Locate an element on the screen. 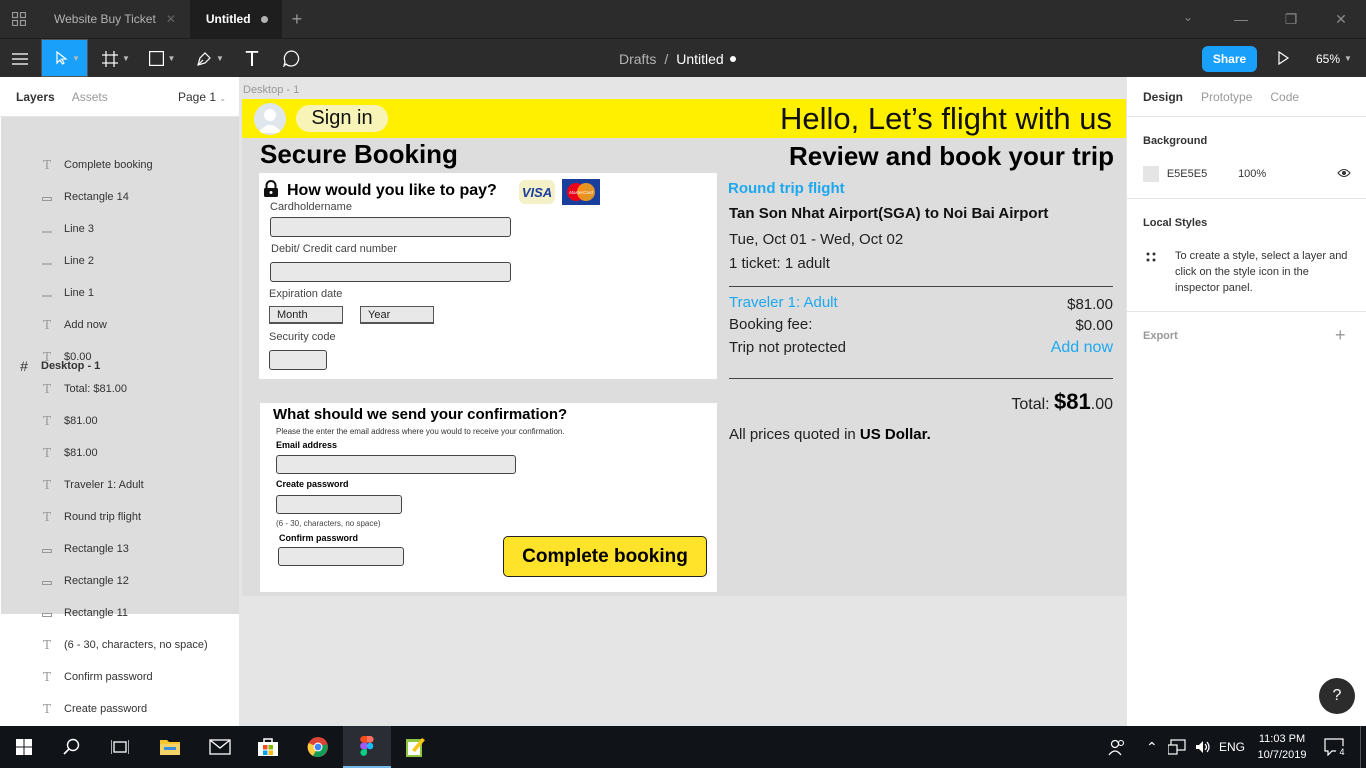  toolbar: ▼ ▼ ▼ ▼ T Drafts / Untitled Share 65% ▼ is located at coordinates (683, 58).